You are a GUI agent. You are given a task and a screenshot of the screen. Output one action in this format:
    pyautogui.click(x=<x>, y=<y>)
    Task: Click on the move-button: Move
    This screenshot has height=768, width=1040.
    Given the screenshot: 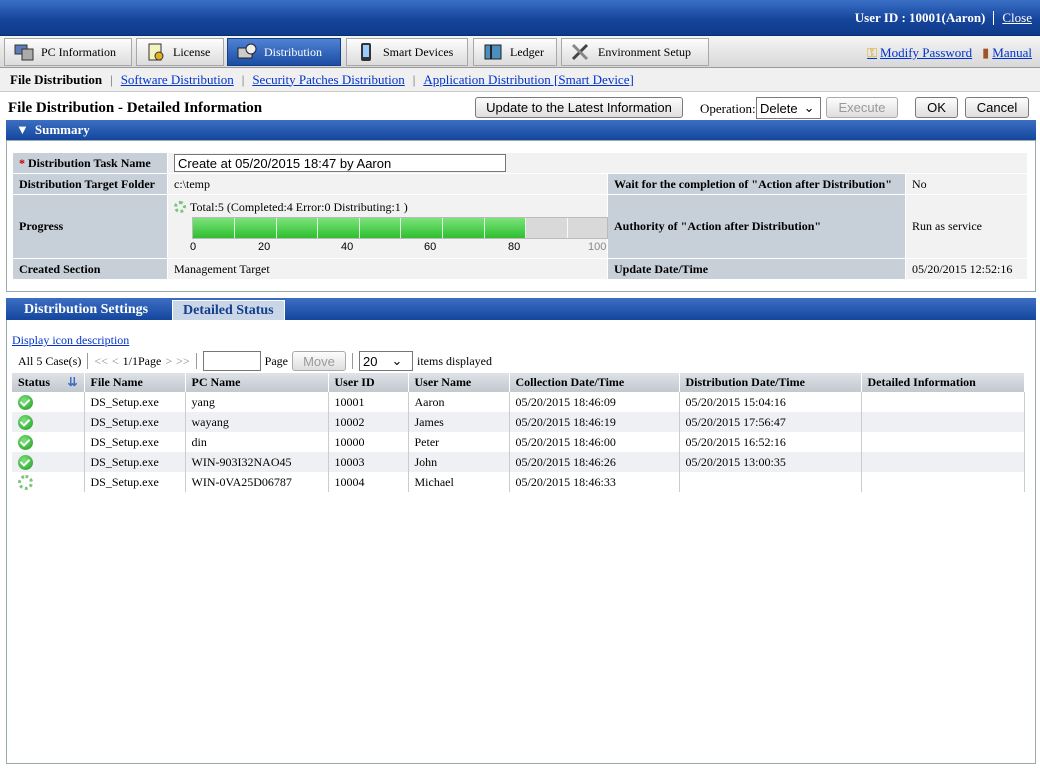 What is the action you would take?
    pyautogui.click(x=318, y=361)
    